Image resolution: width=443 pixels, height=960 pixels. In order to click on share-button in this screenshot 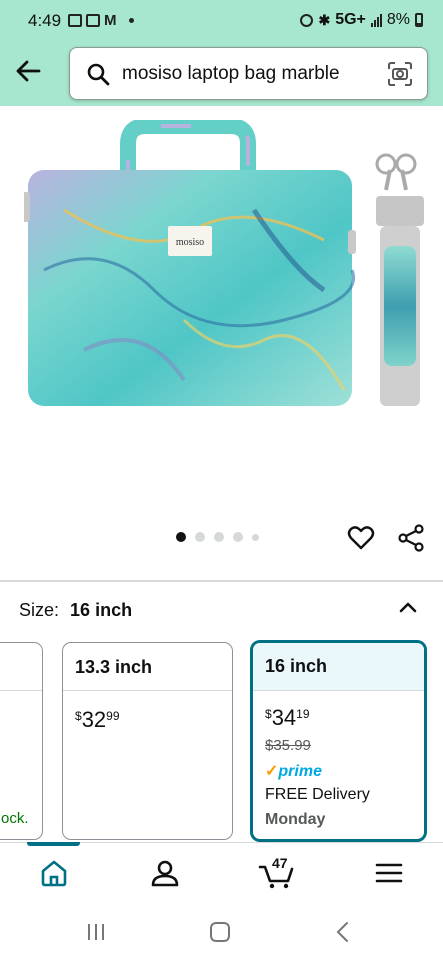, I will do `click(411, 538)`.